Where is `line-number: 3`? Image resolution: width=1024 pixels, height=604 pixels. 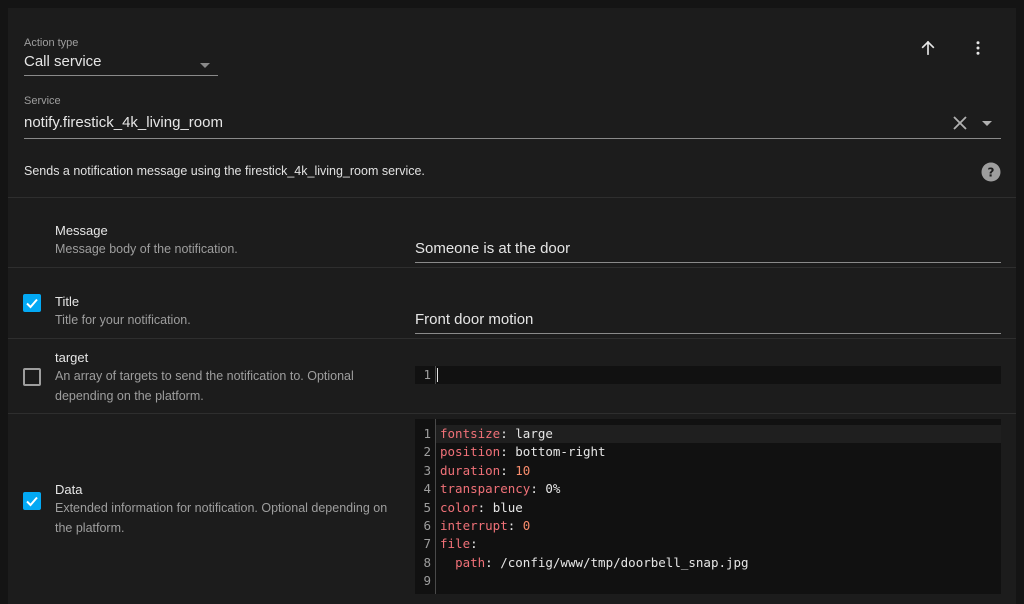 line-number: 3 is located at coordinates (427, 470).